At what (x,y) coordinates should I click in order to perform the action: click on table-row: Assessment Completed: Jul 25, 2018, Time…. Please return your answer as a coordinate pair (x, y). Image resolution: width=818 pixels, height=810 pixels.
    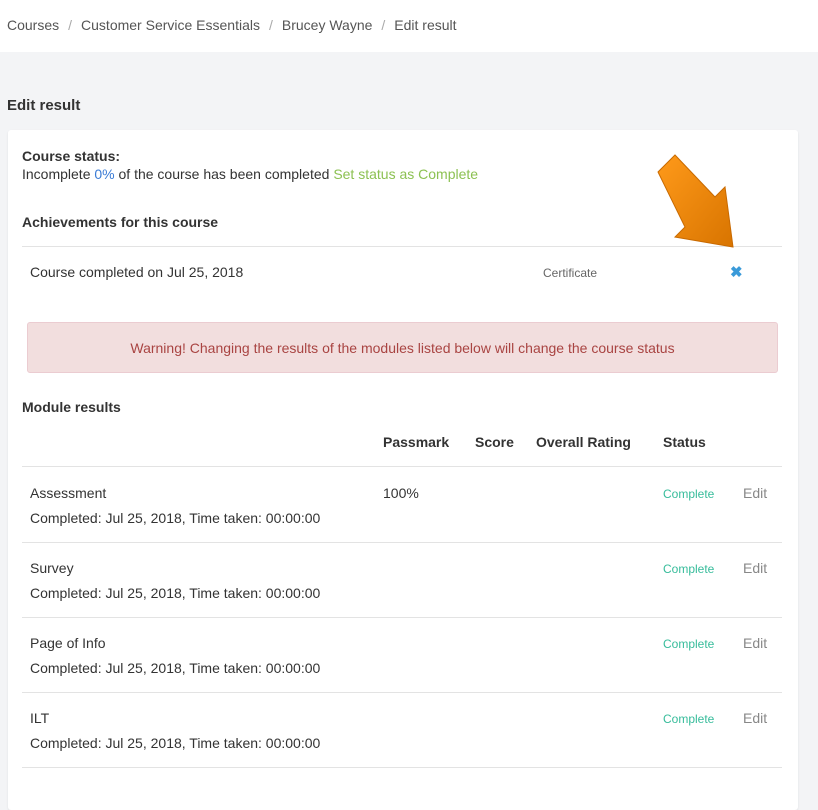
    Looking at the image, I should click on (402, 504).